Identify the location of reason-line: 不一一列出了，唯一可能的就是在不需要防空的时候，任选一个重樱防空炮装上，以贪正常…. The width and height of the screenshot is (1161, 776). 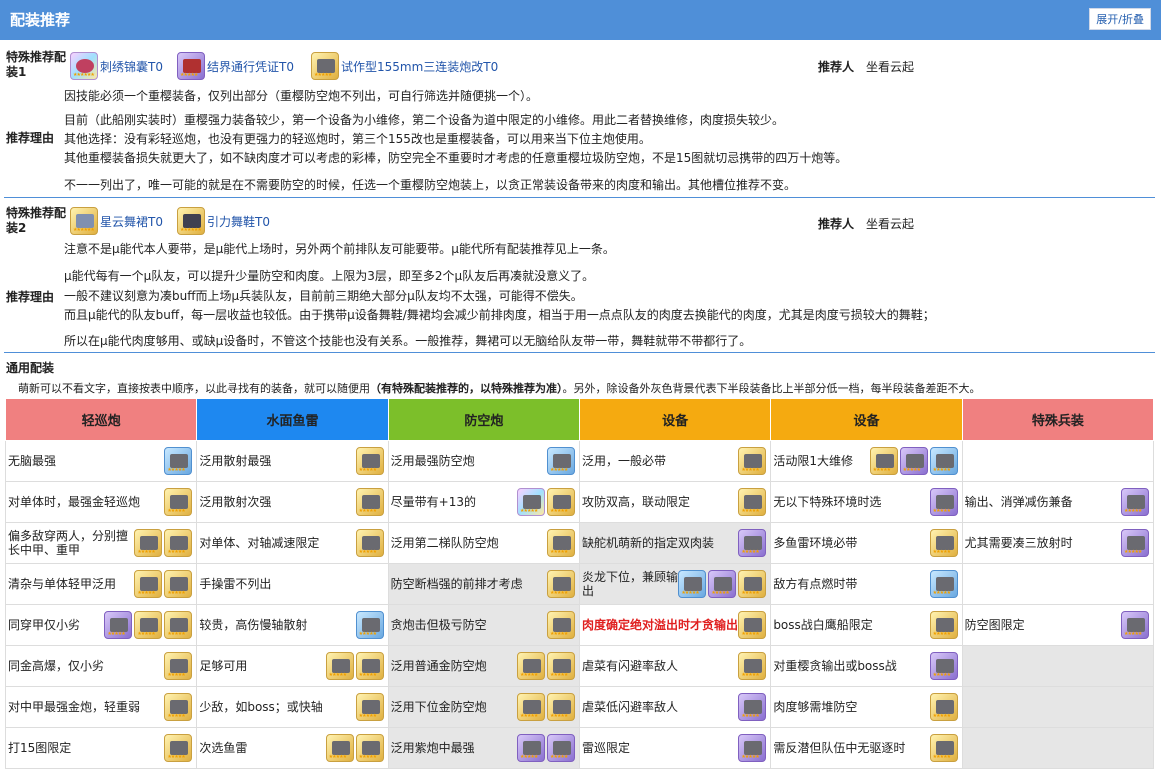
(430, 185).